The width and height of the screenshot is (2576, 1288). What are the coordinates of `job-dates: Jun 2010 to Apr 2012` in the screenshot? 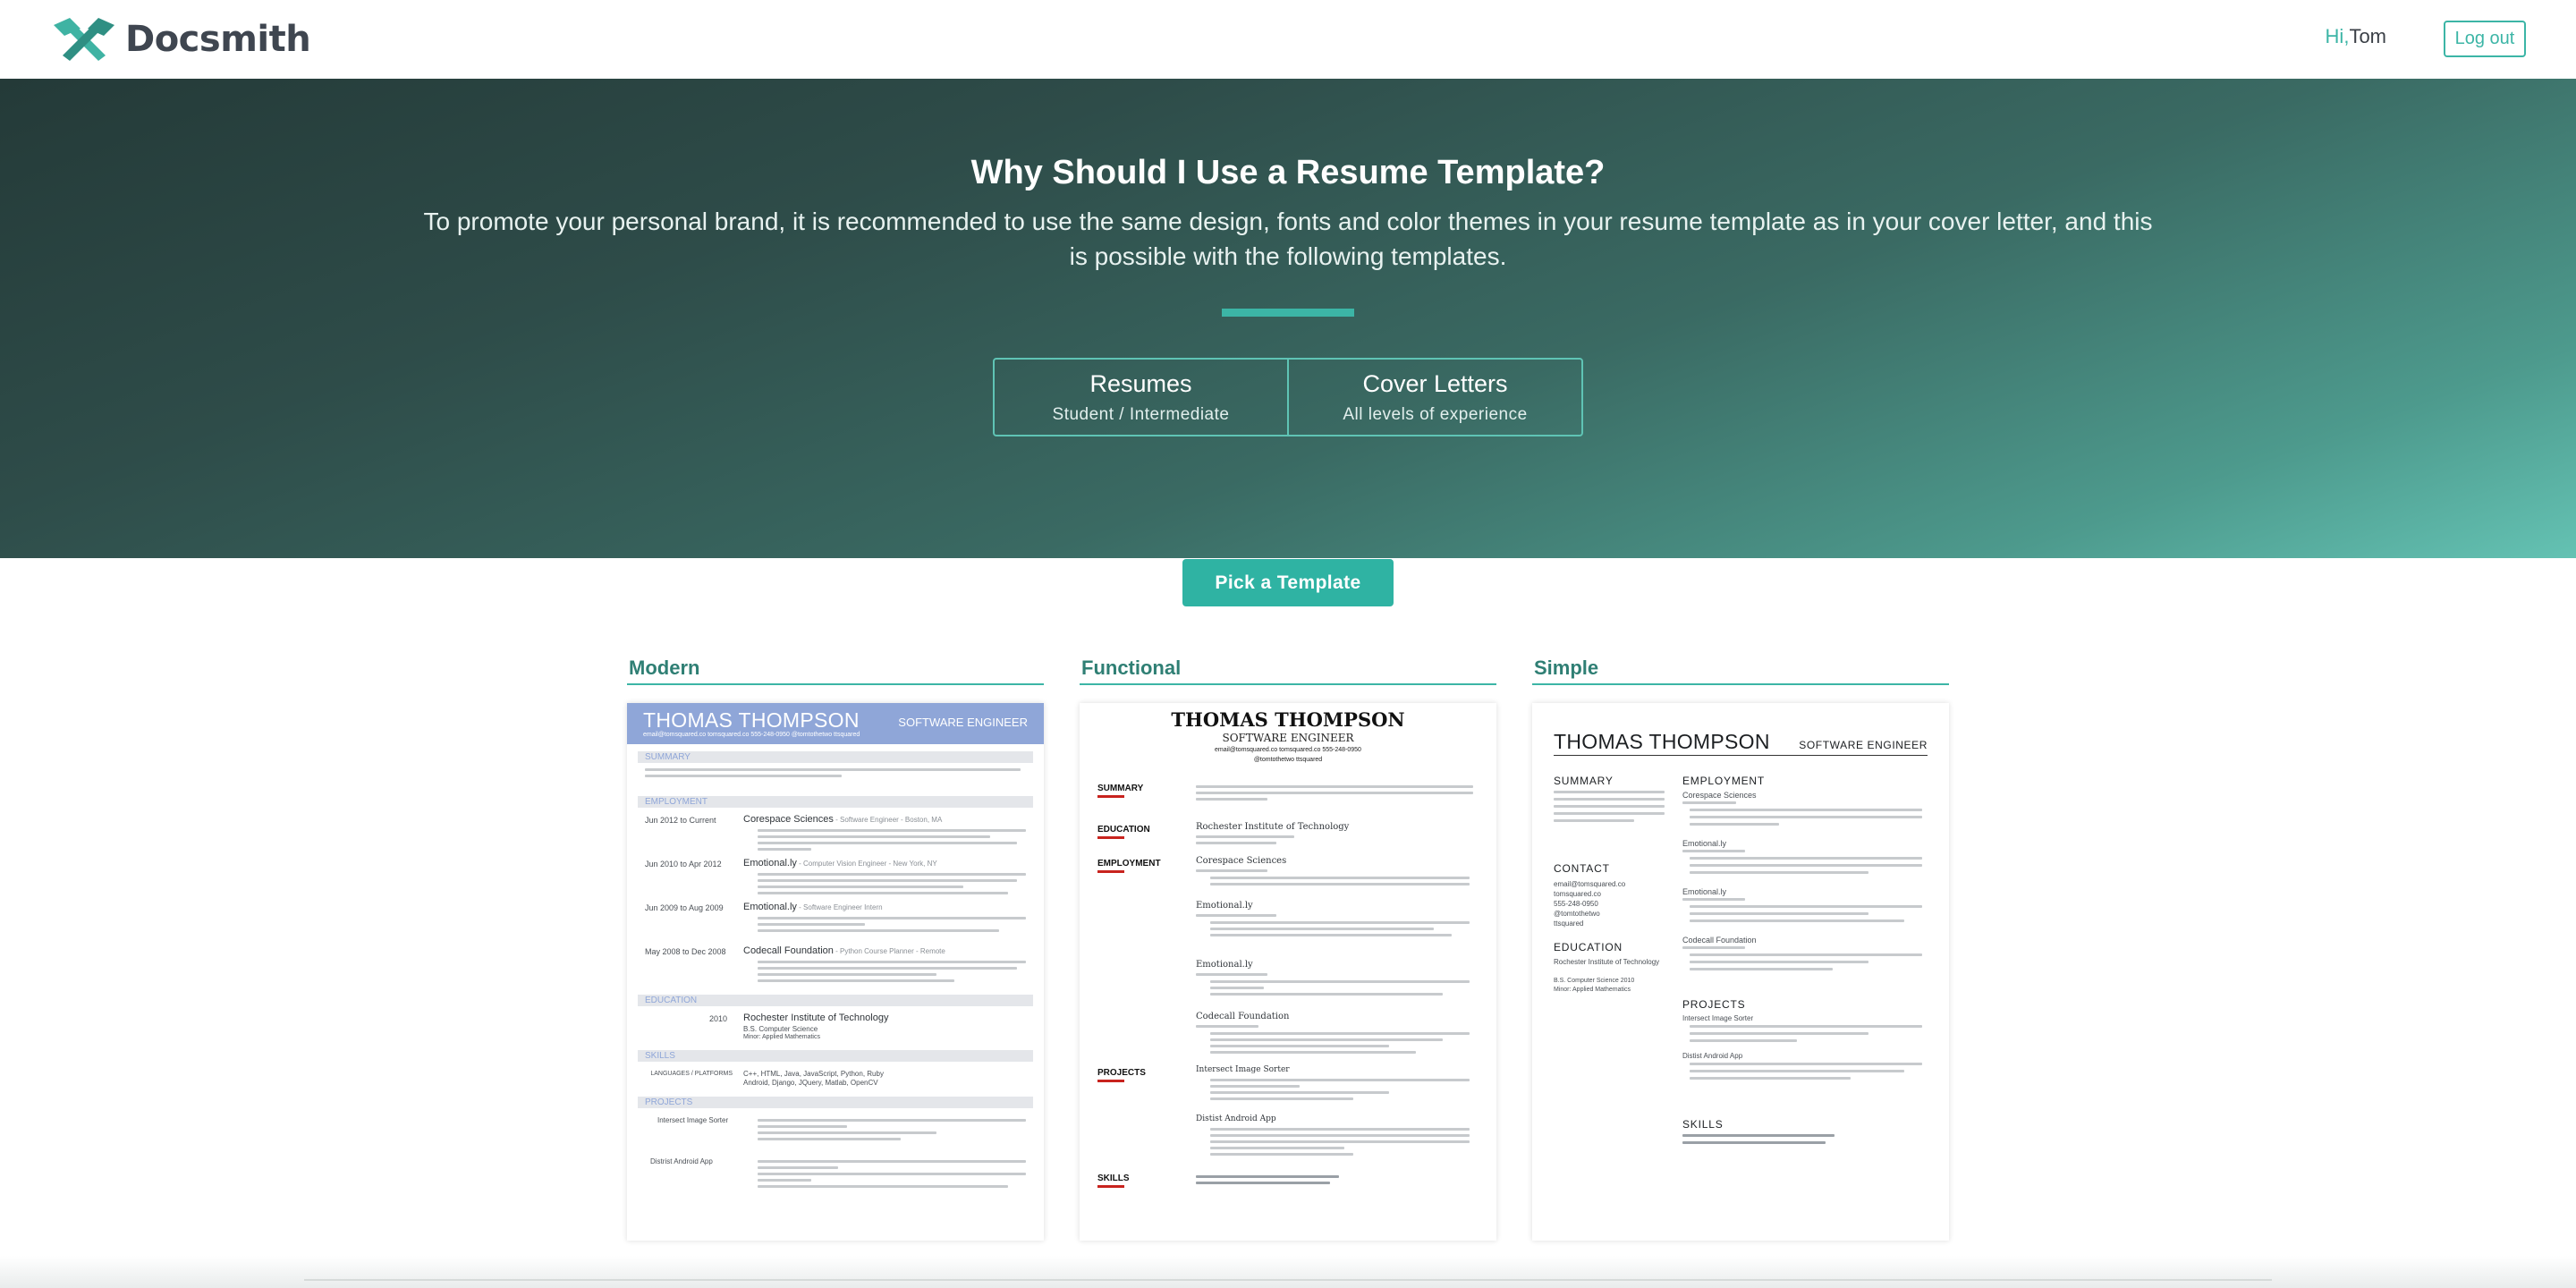 It's located at (683, 864).